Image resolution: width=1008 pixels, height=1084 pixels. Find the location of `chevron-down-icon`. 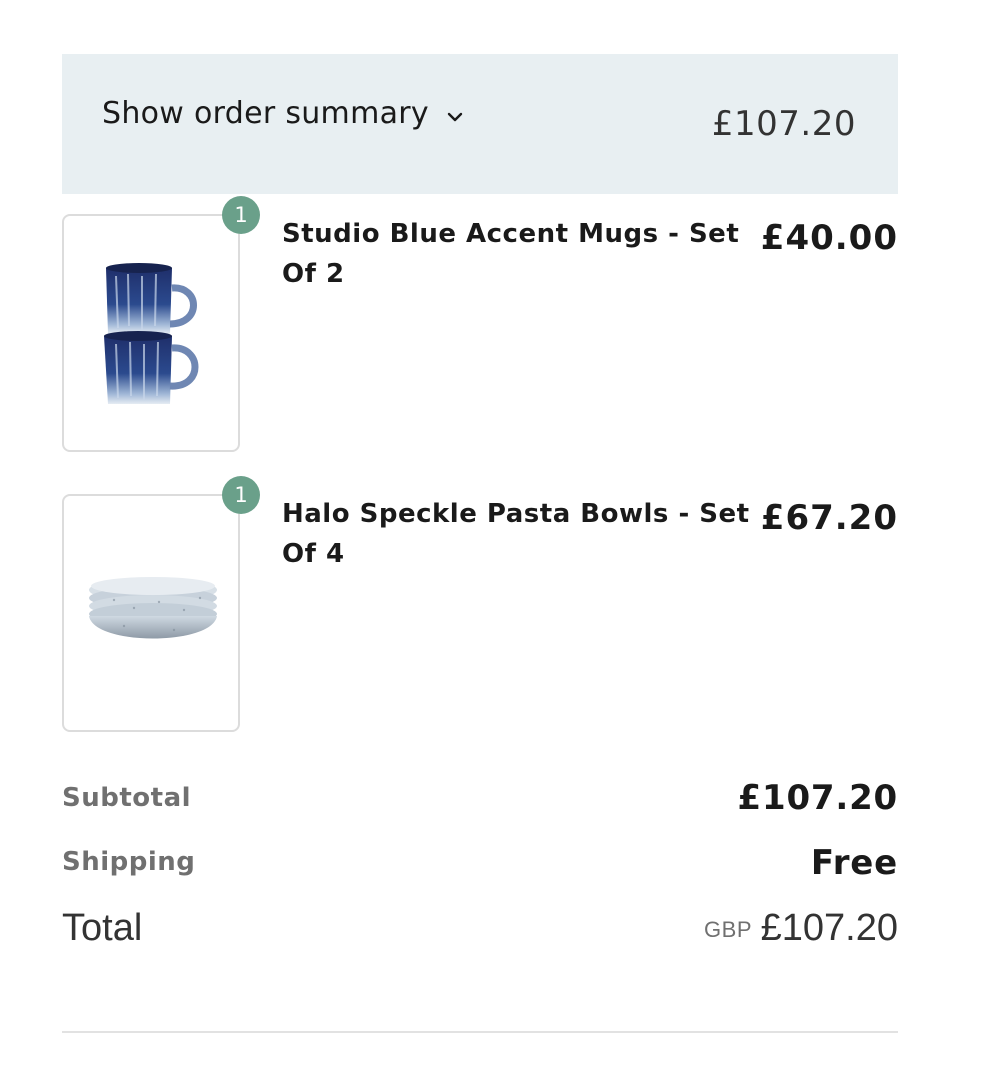

chevron-down-icon is located at coordinates (455, 114).